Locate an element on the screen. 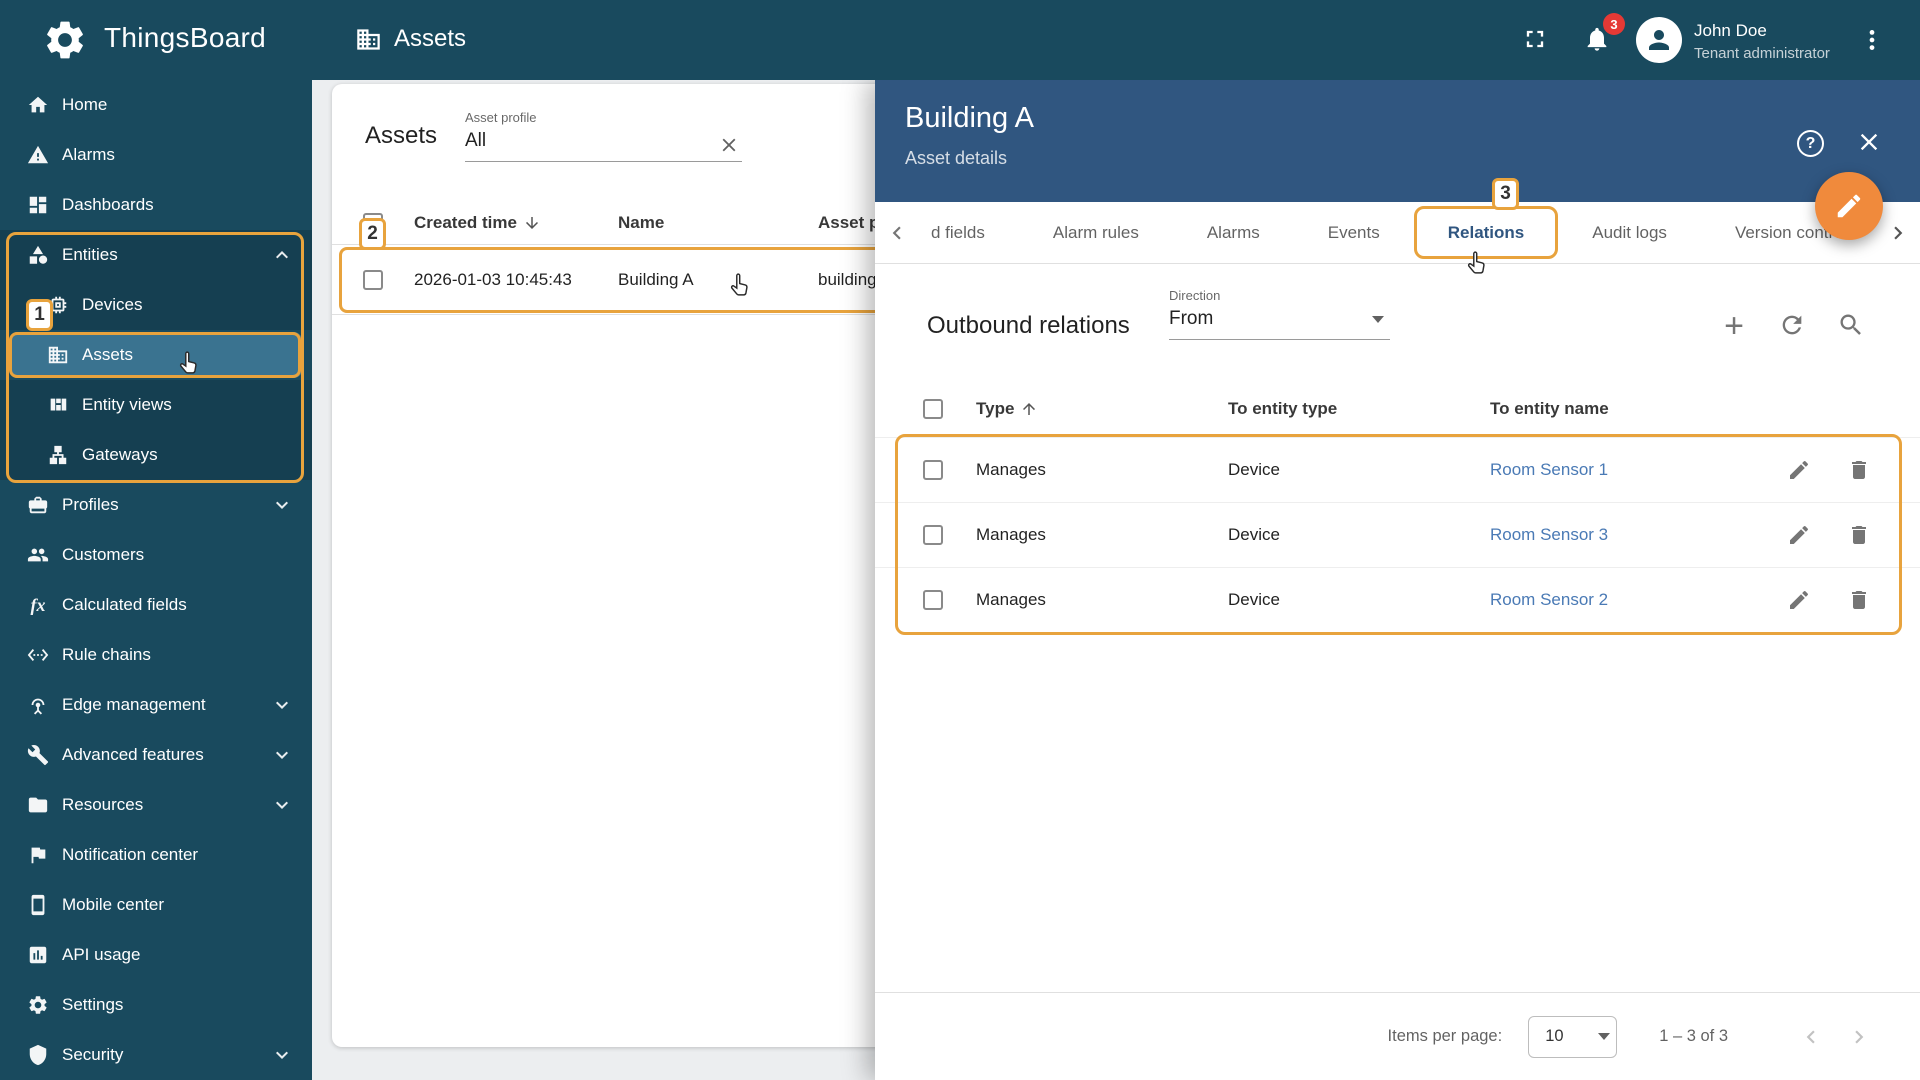  sidebar-item-alarms: Alarms is located at coordinates (156, 155).